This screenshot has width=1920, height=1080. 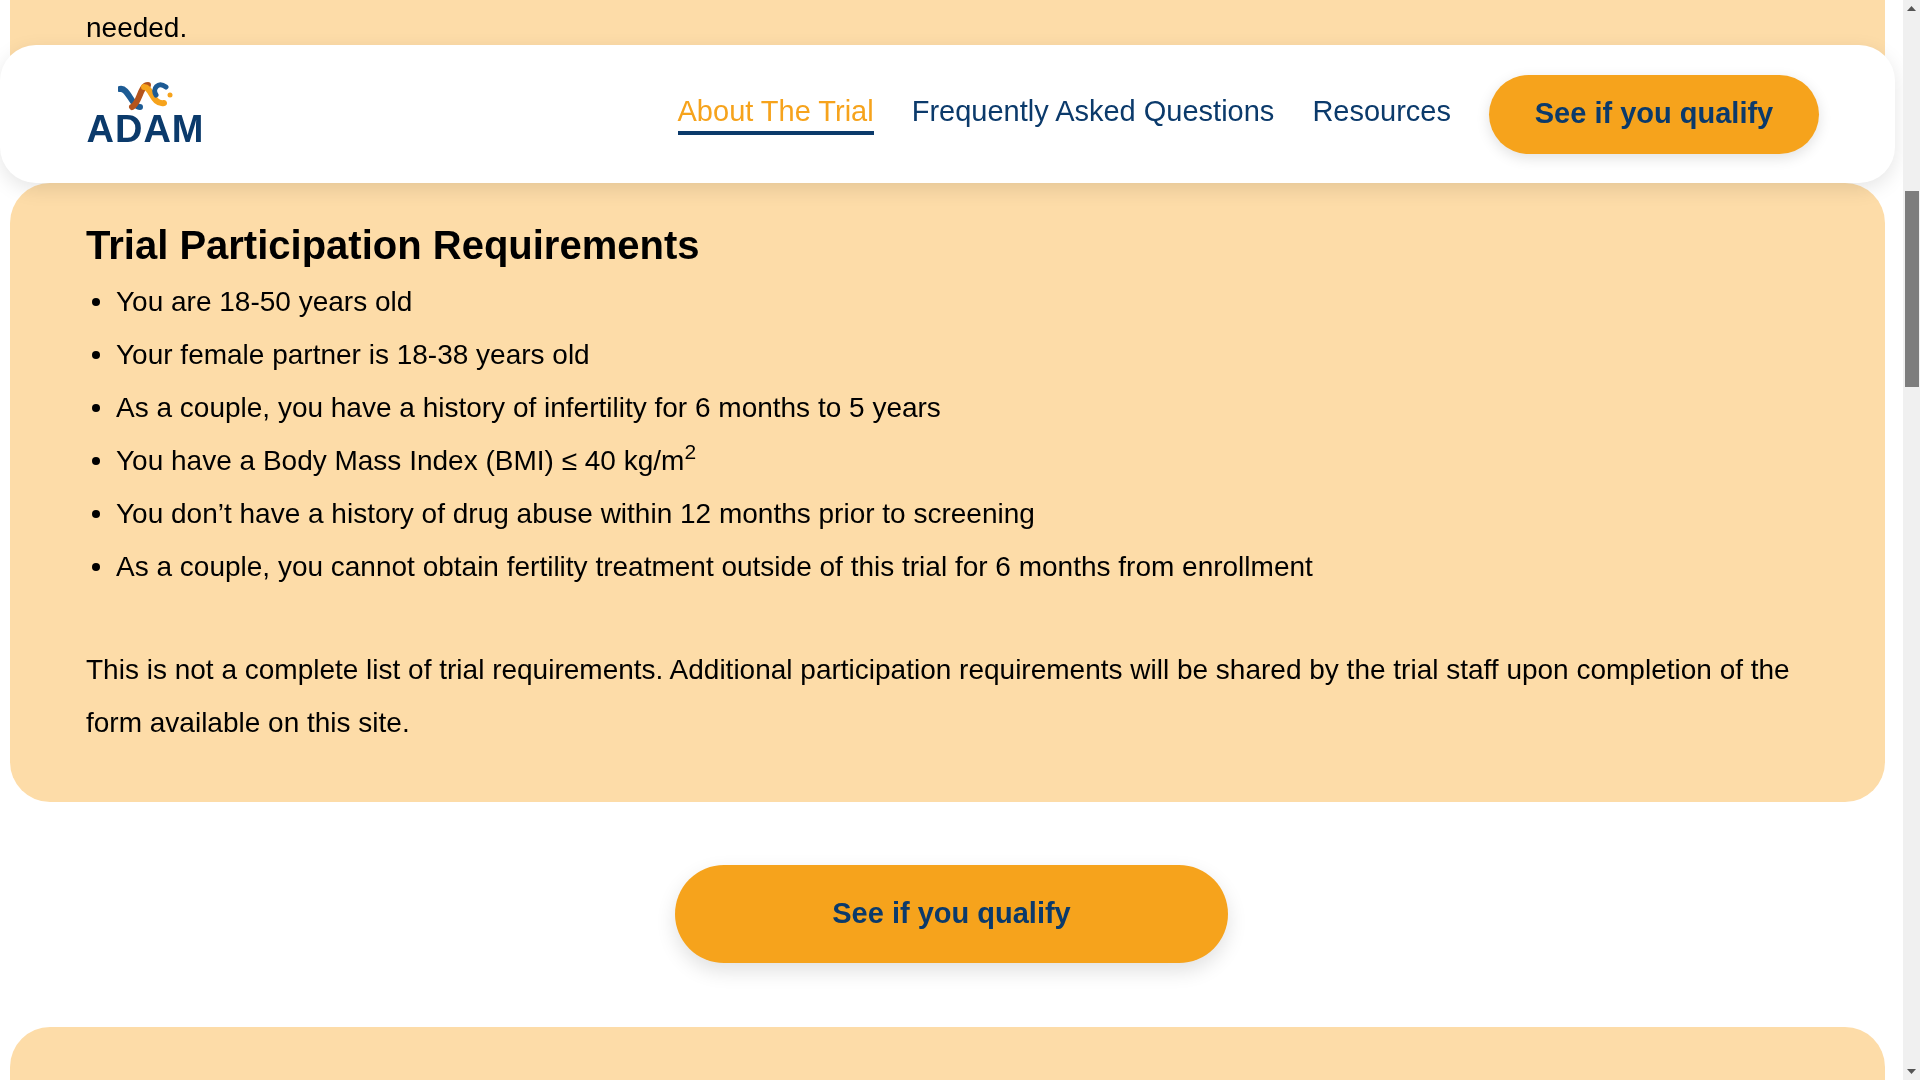 I want to click on nav-link: Frequently Asked Questions, so click(x=1093, y=114).